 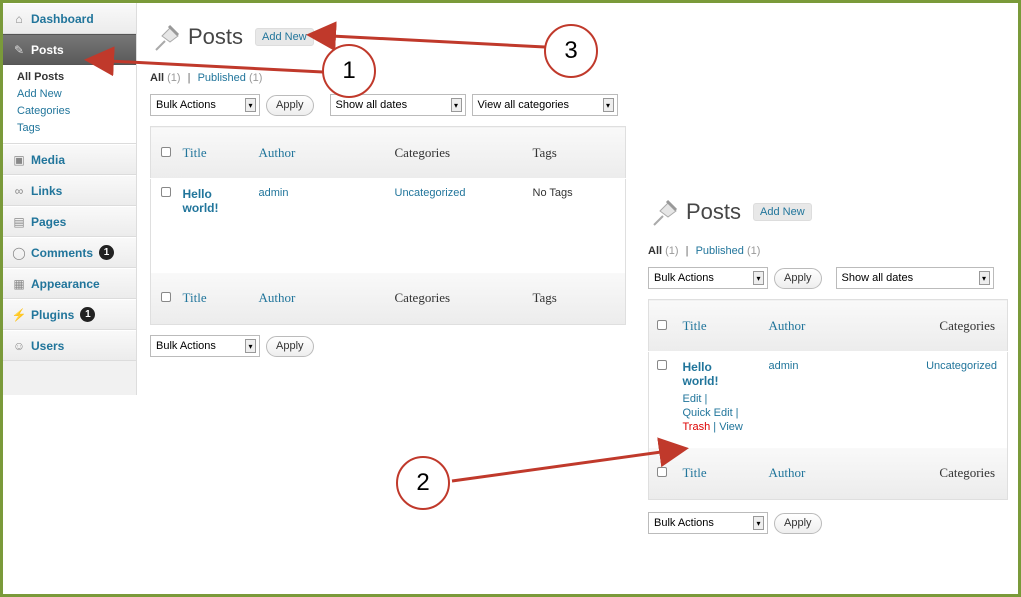 I want to click on bottom-filters: Bulk Actions ▾ Apply, so click(x=388, y=346).